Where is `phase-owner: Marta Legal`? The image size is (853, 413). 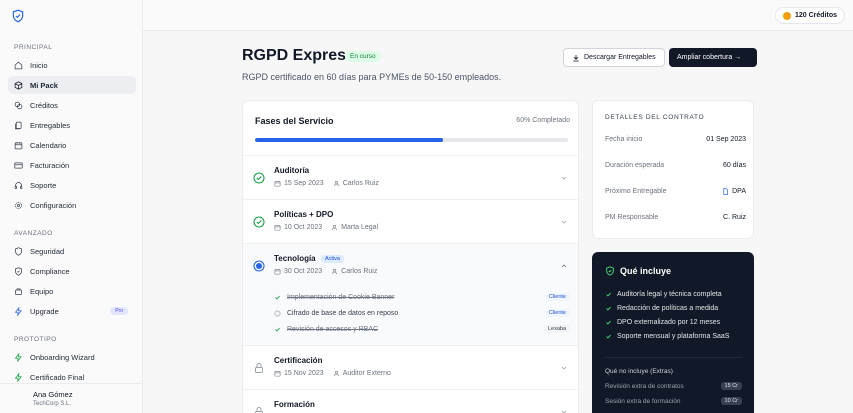
phase-owner: Marta Legal is located at coordinates (360, 227).